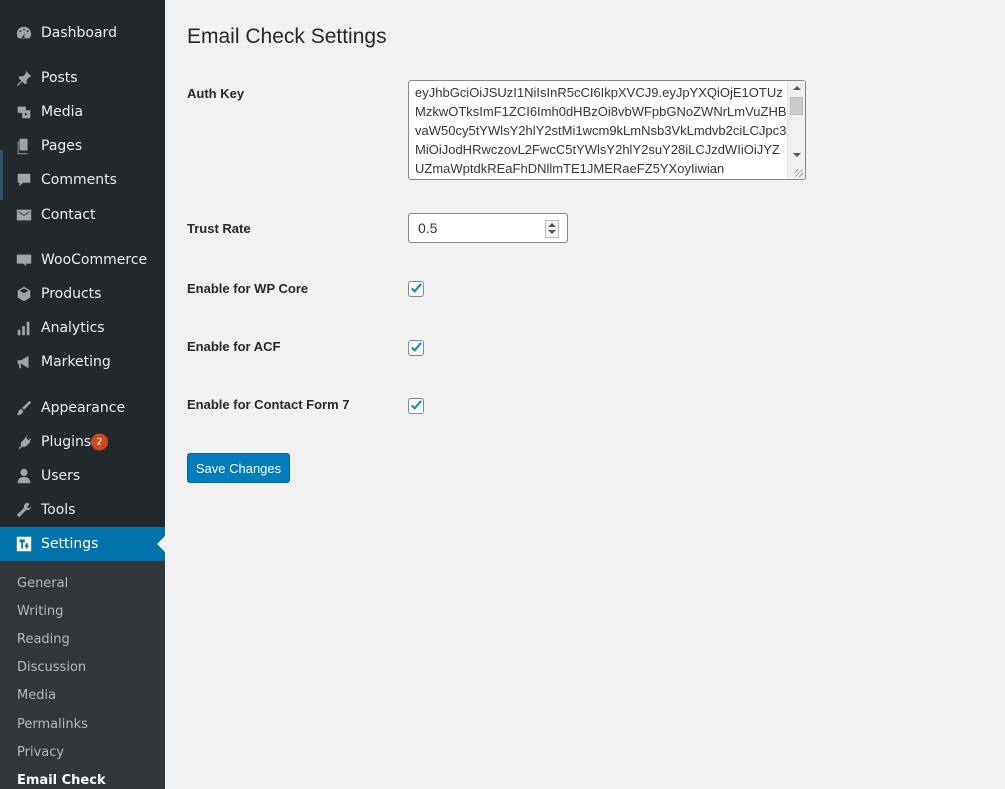 The height and width of the screenshot is (789, 1005). What do you see at coordinates (797, 88) in the screenshot?
I see `scroll-up-arrow-icon` at bounding box center [797, 88].